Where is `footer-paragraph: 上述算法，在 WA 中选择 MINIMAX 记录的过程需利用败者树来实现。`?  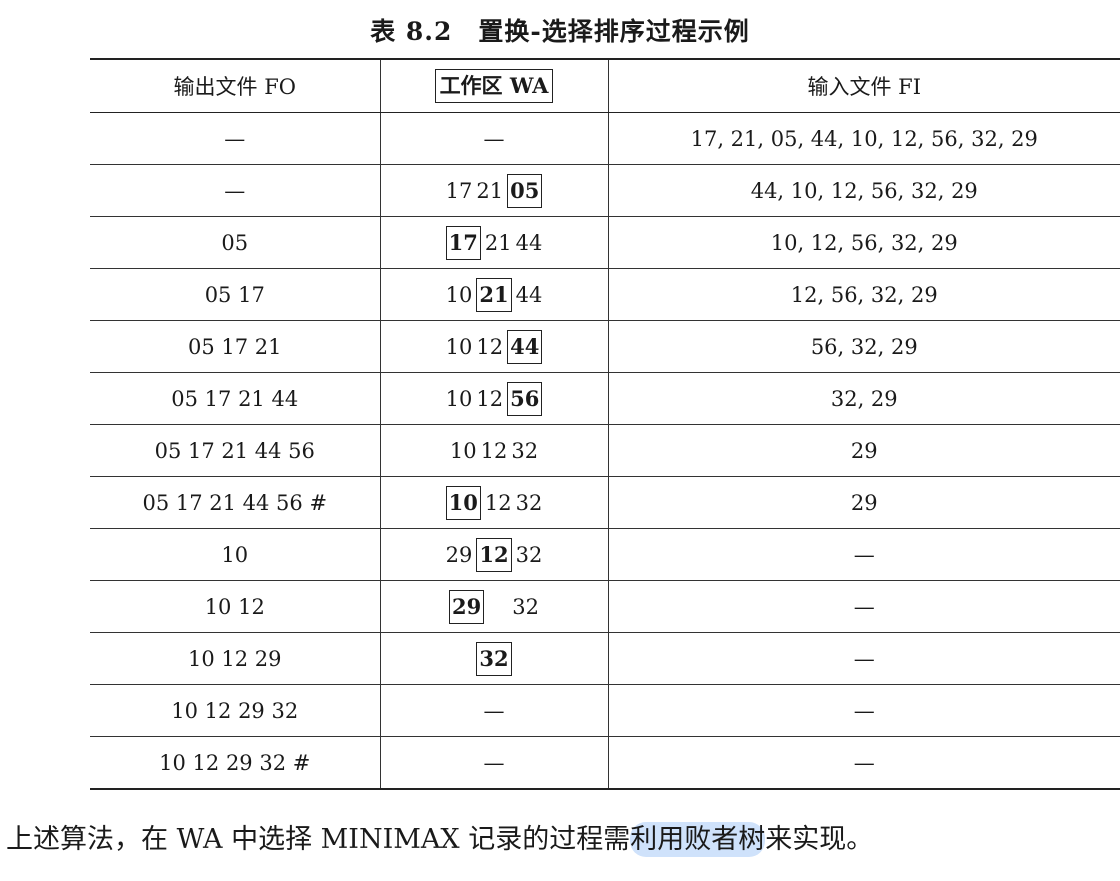
footer-paragraph: 上述算法，在 WA 中选择 MINIMAX 记录的过程需利用败者树来实现。 is located at coordinates (439, 842).